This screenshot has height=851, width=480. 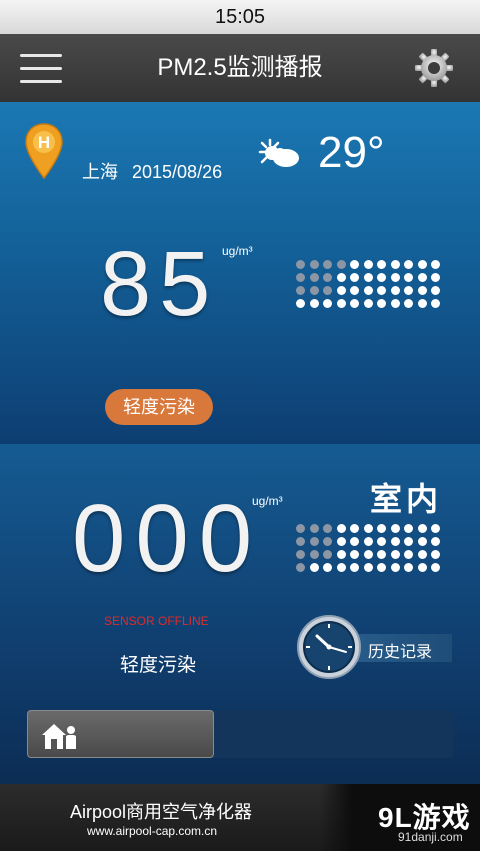 I want to click on outdoor-dot-meter, so click(x=368, y=284).